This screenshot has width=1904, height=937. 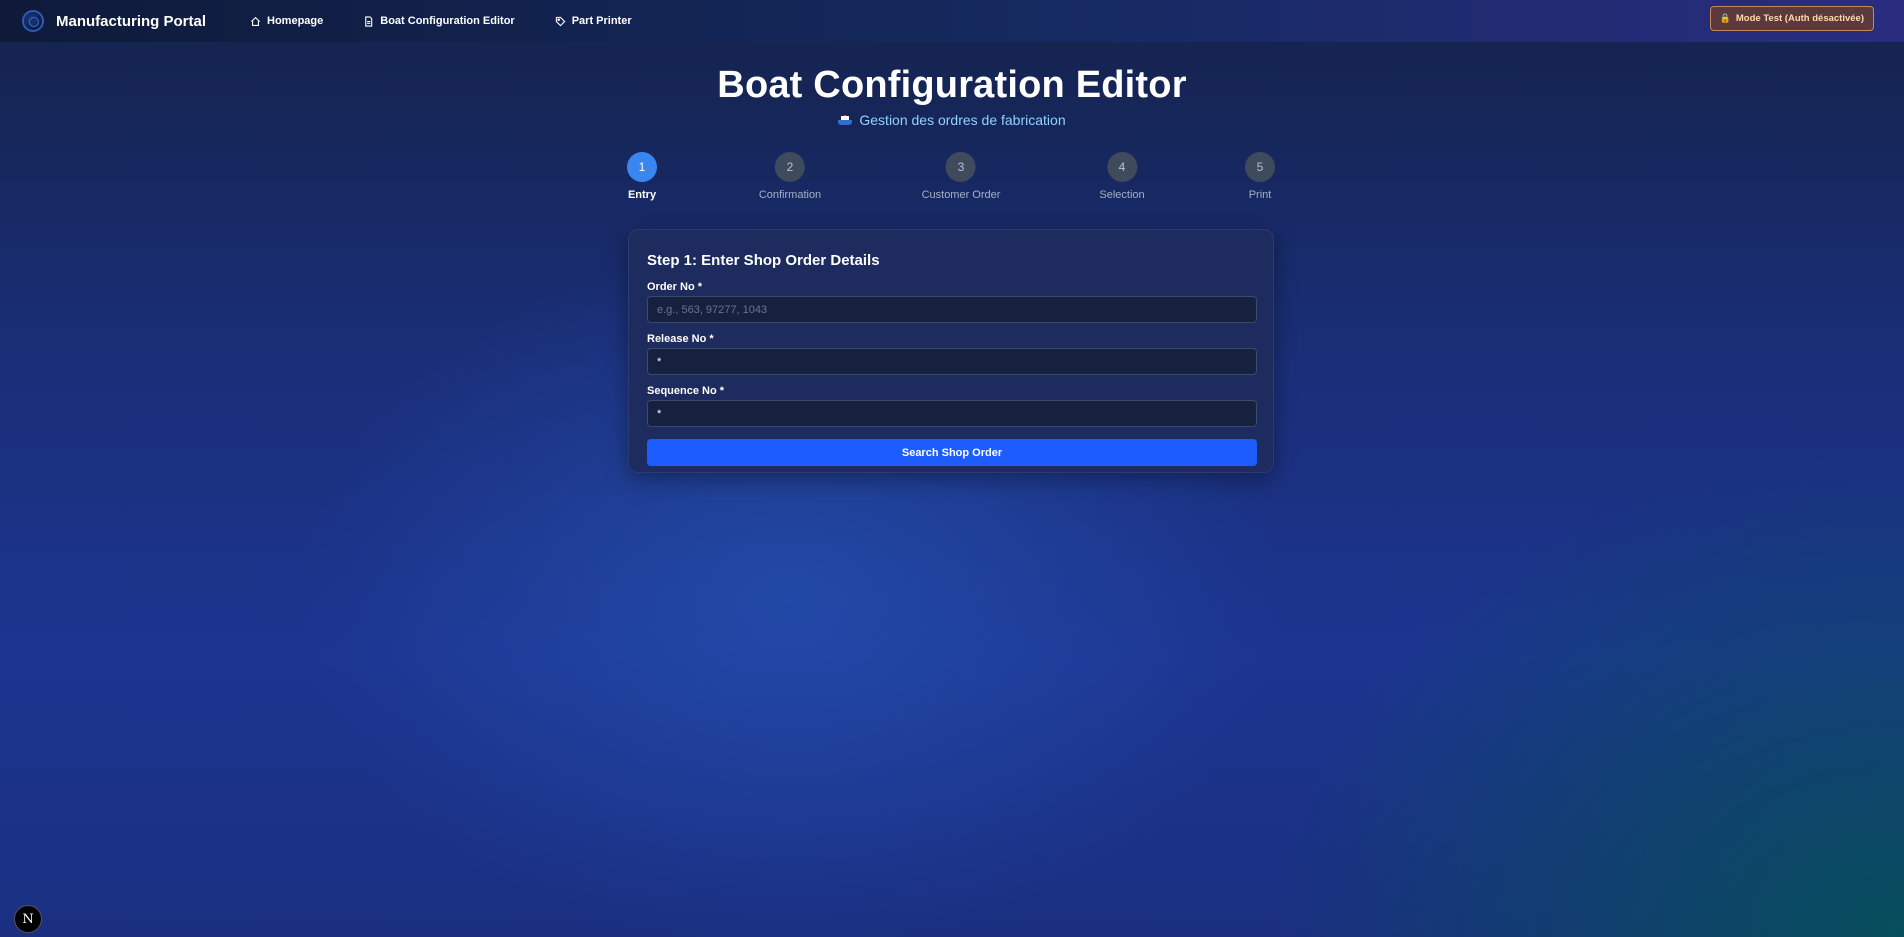 I want to click on step-label: Print, so click(x=1260, y=195).